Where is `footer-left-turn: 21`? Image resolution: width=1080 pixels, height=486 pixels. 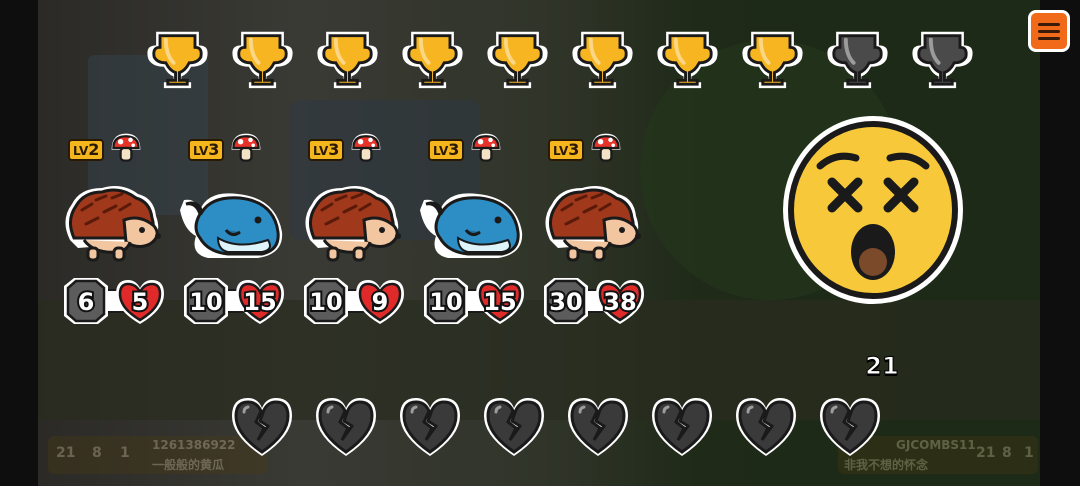 footer-left-turn: 21 is located at coordinates (66, 453).